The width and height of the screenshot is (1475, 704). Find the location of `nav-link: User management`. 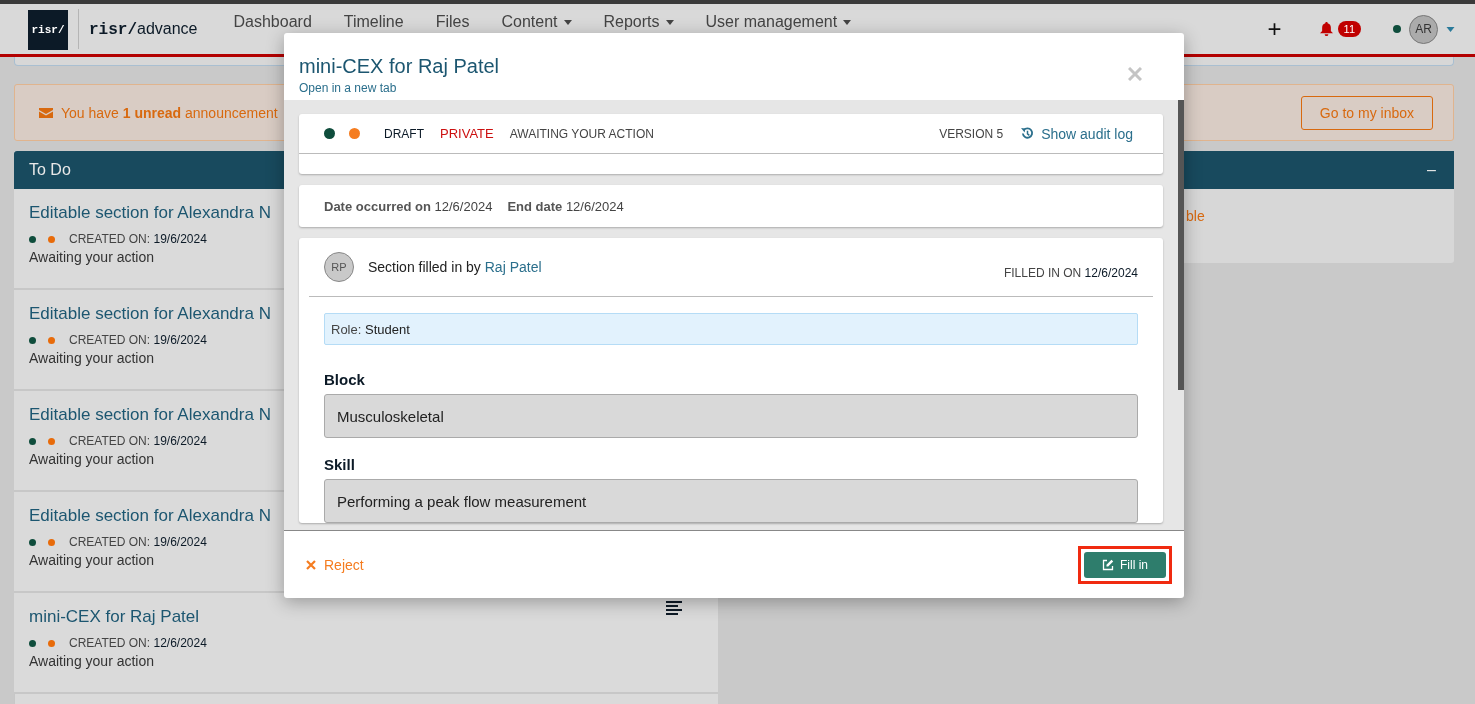

nav-link: User management is located at coordinates (778, 22).